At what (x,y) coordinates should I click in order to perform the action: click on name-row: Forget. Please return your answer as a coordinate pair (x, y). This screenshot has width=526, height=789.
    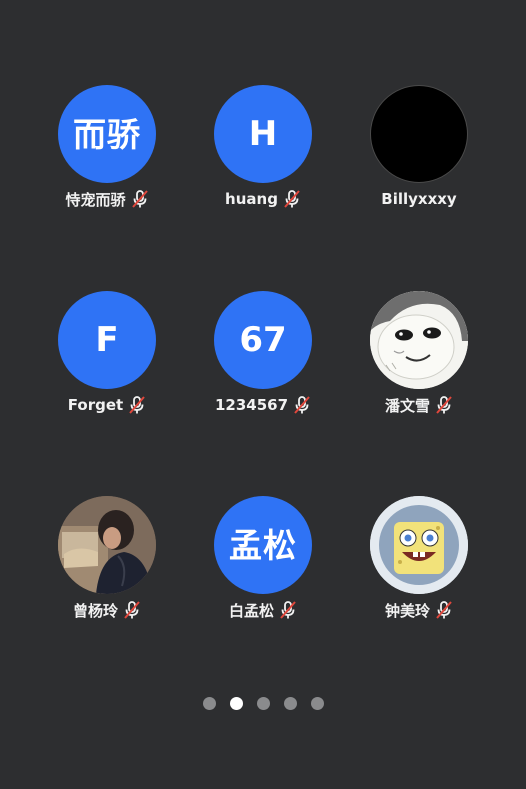
    Looking at the image, I should click on (107, 405).